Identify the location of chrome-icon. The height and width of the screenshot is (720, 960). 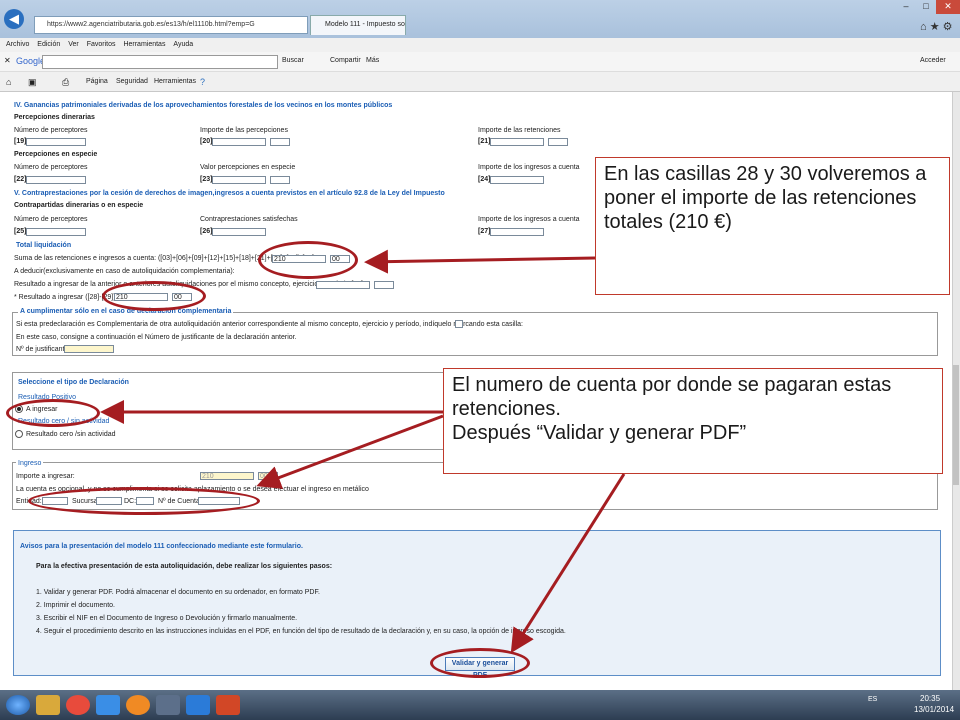
(78, 705).